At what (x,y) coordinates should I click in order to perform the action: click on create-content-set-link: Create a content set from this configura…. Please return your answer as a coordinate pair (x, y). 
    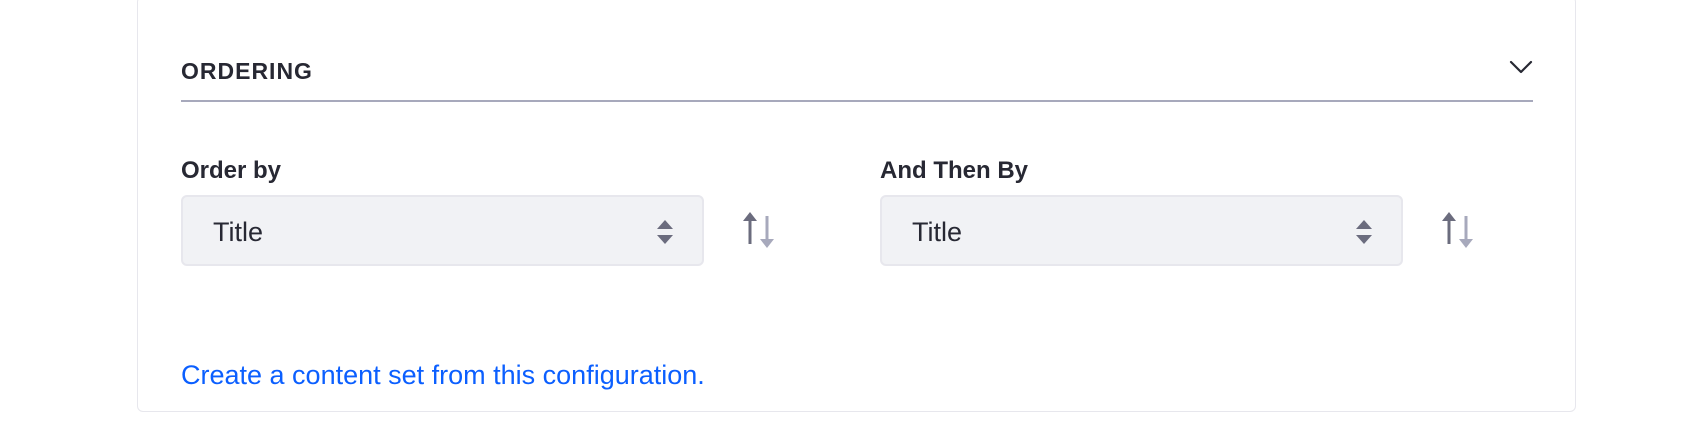
    Looking at the image, I should click on (443, 375).